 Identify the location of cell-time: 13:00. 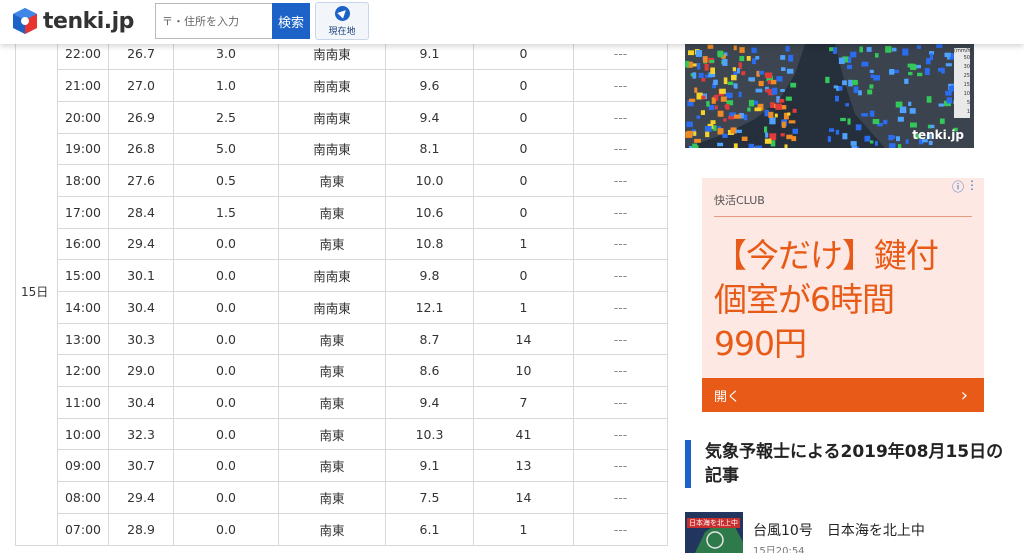
(83, 339).